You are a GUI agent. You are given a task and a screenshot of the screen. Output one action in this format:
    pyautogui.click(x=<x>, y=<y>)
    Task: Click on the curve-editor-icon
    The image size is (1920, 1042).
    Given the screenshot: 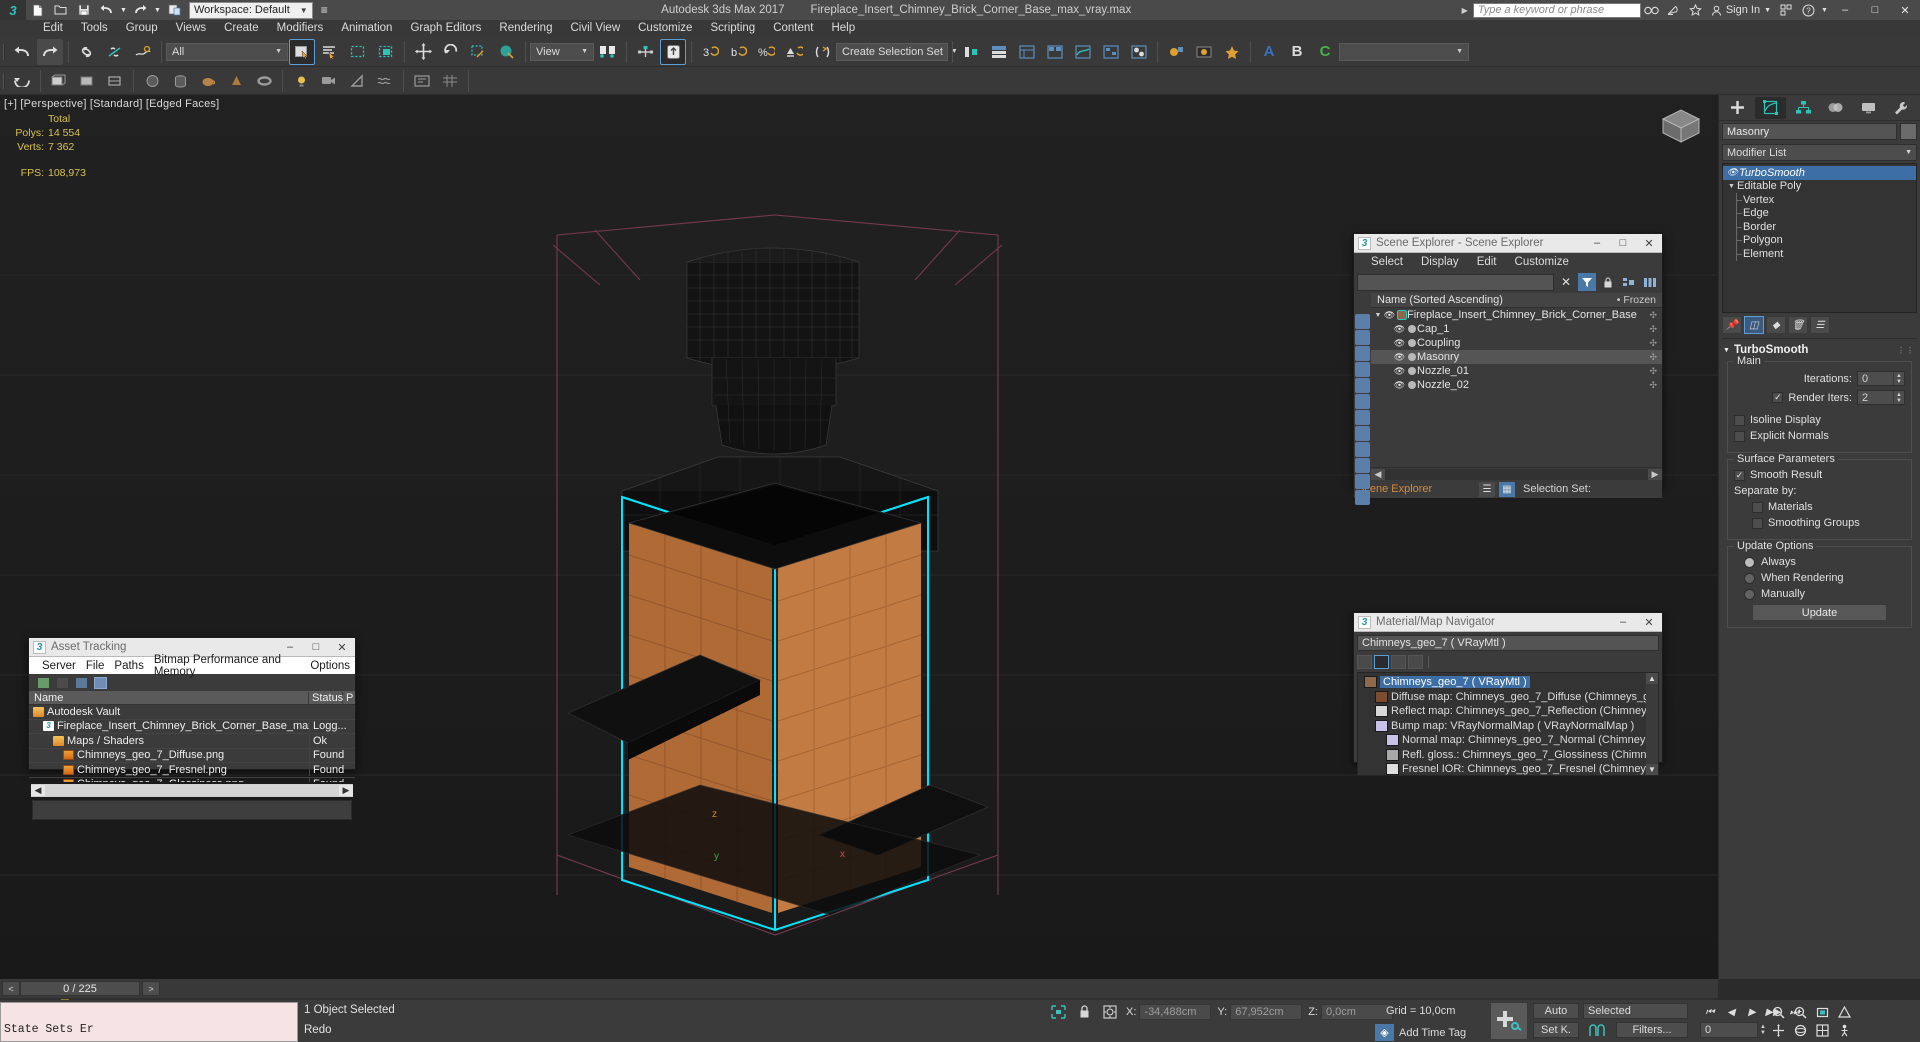 What is the action you would take?
    pyautogui.click(x=1083, y=52)
    